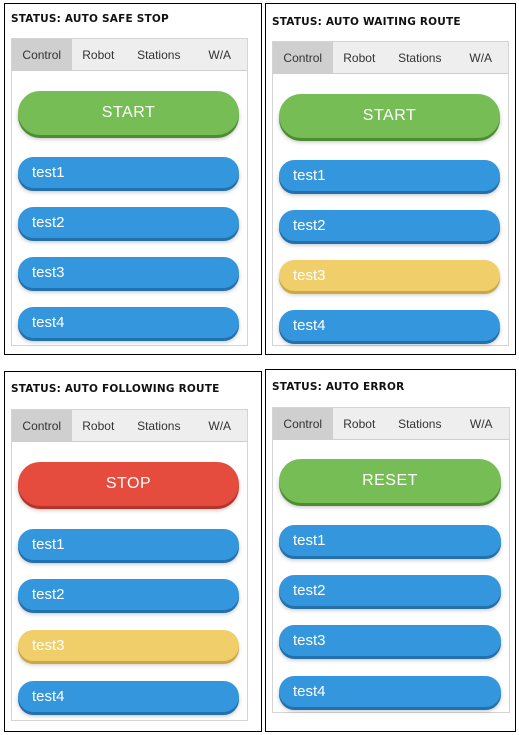 This screenshot has width=519, height=735. Describe the element at coordinates (390, 481) in the screenshot. I see `reset-button: RESET` at that location.